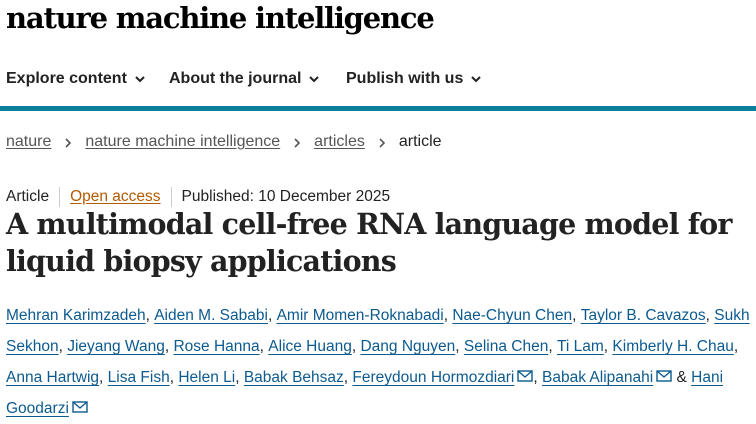 The width and height of the screenshot is (756, 424). I want to click on author-item: Alice Huang,, so click(314, 346).